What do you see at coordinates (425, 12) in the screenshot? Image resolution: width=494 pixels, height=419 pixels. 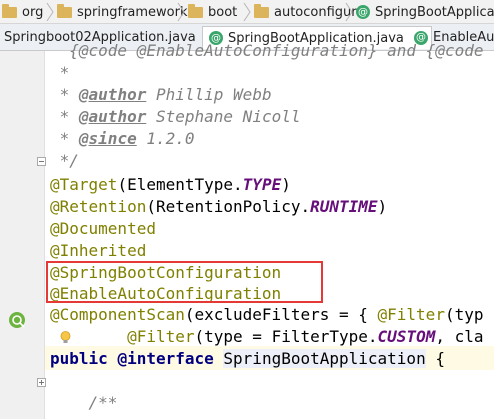 I see `breadcrumb-item-springbootapplication: @ SpringBootApplicatio` at bounding box center [425, 12].